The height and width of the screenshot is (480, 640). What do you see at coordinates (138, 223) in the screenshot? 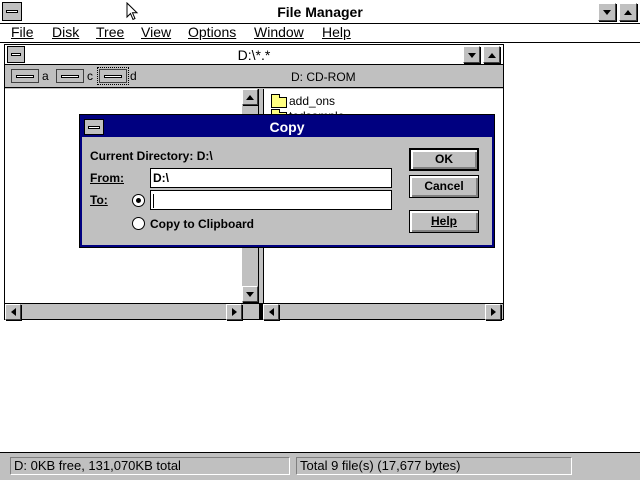
I see `clipboard-radio` at bounding box center [138, 223].